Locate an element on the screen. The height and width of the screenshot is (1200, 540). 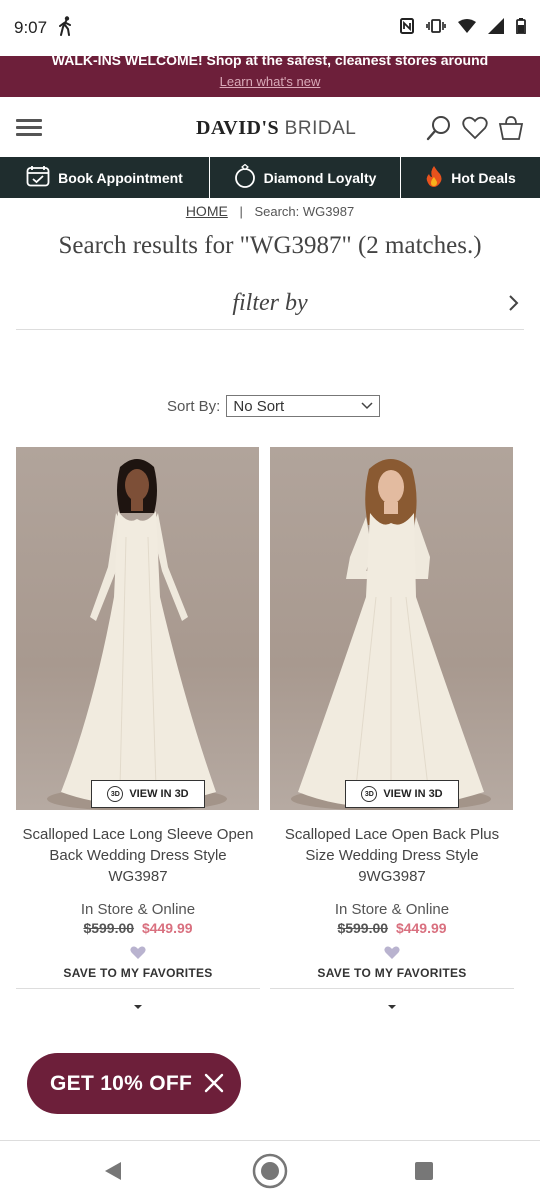
site-header: DAVID'S BRIDAL is located at coordinates (270, 127).